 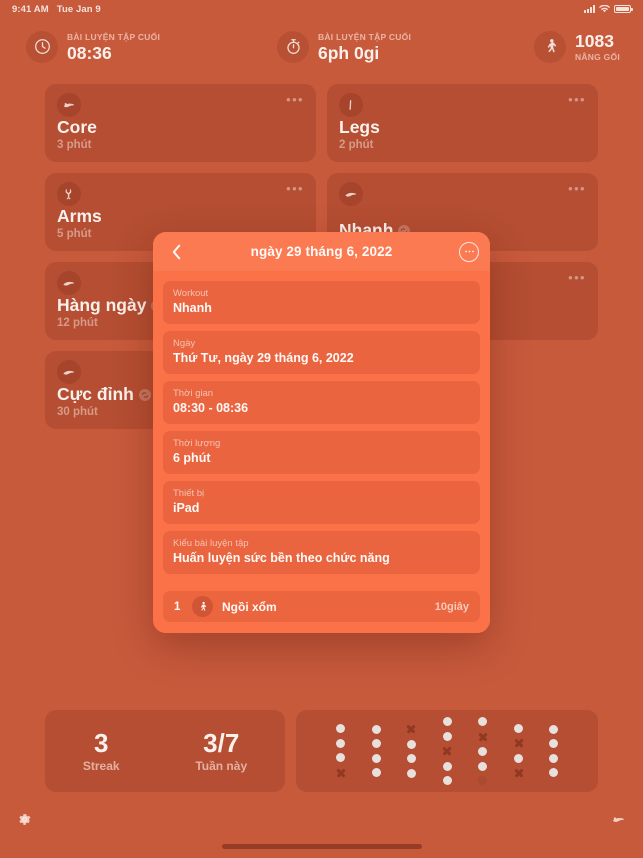 I want to click on peak-icon, so click(x=69, y=372).